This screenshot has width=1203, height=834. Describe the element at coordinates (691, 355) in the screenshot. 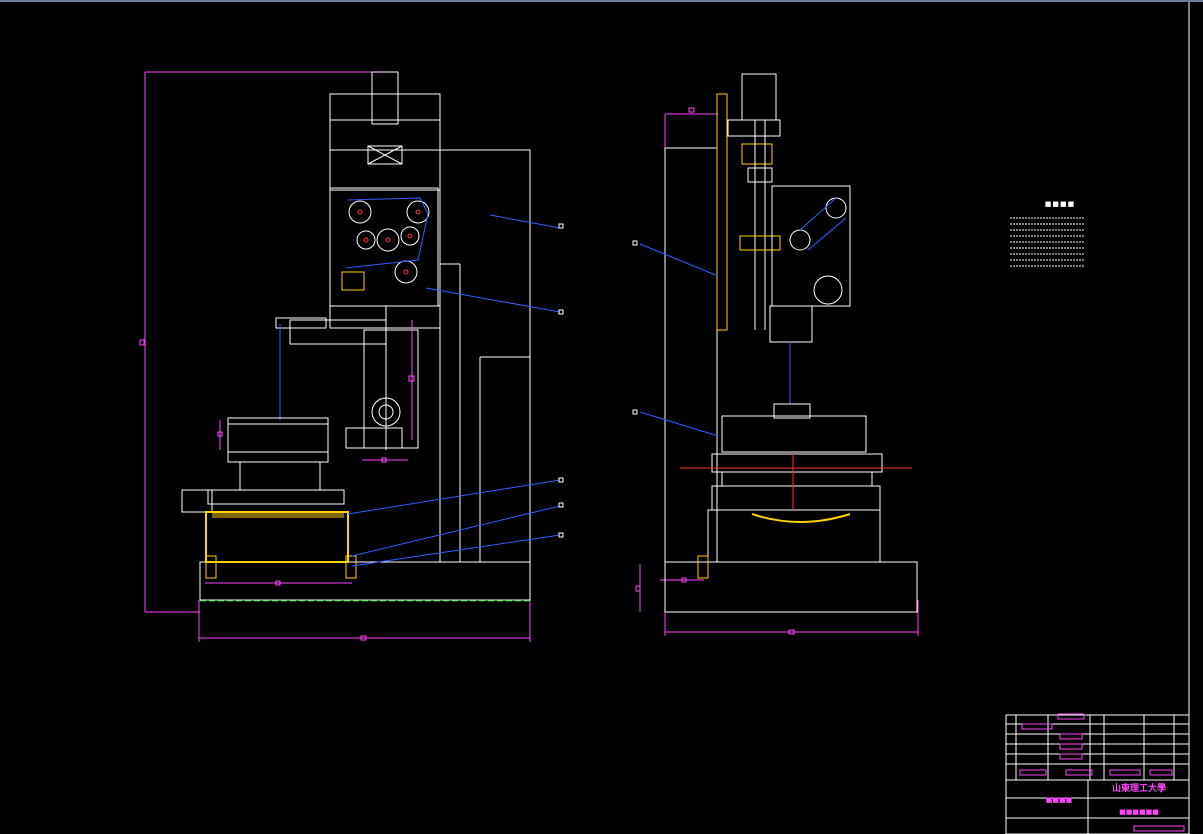

I see `side-column` at that location.